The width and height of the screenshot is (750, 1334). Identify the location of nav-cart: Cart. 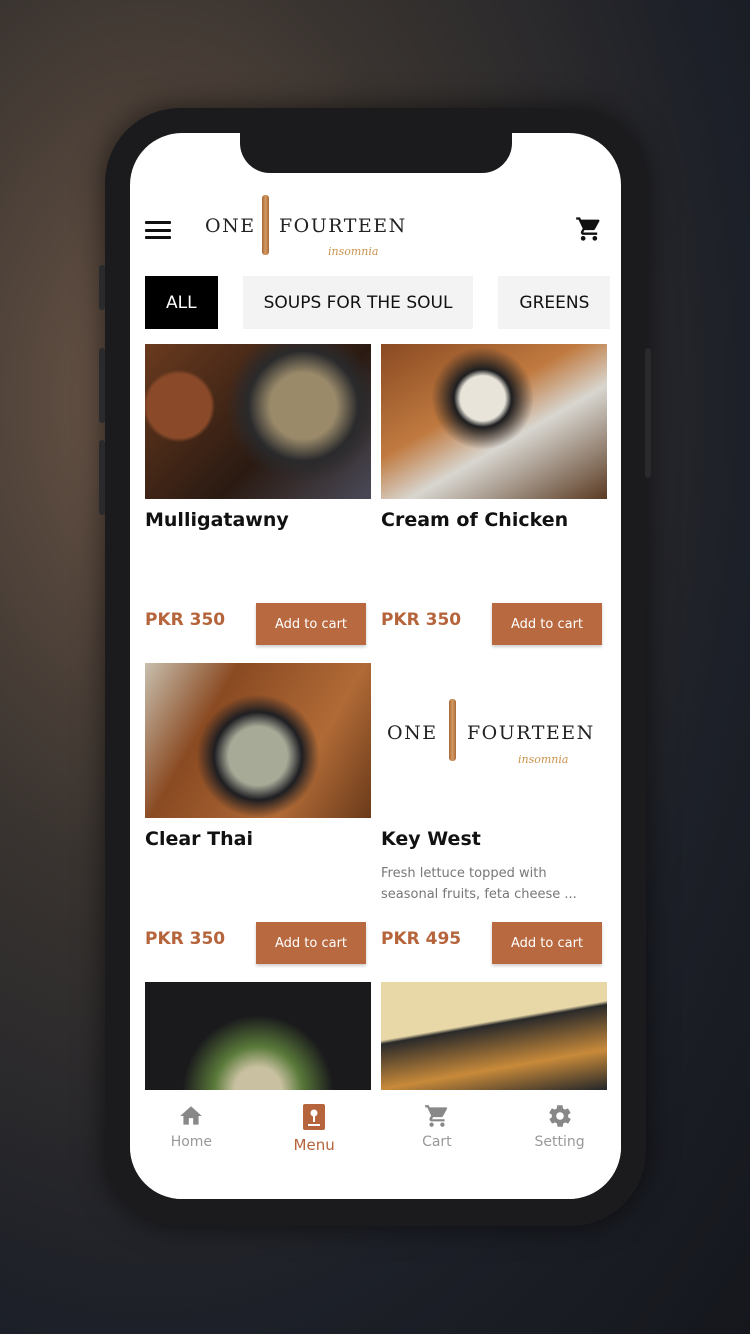
(437, 1144).